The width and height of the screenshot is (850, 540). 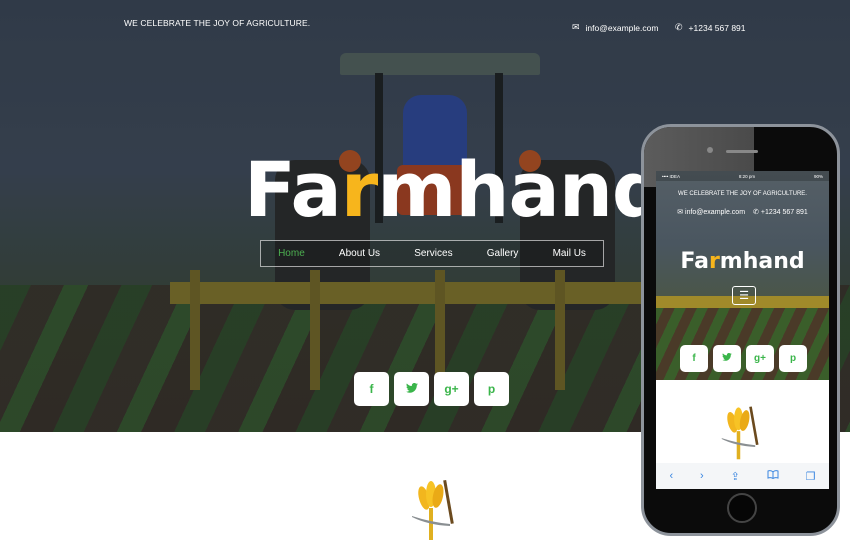 I want to click on back-icon: ‹, so click(x=671, y=476).